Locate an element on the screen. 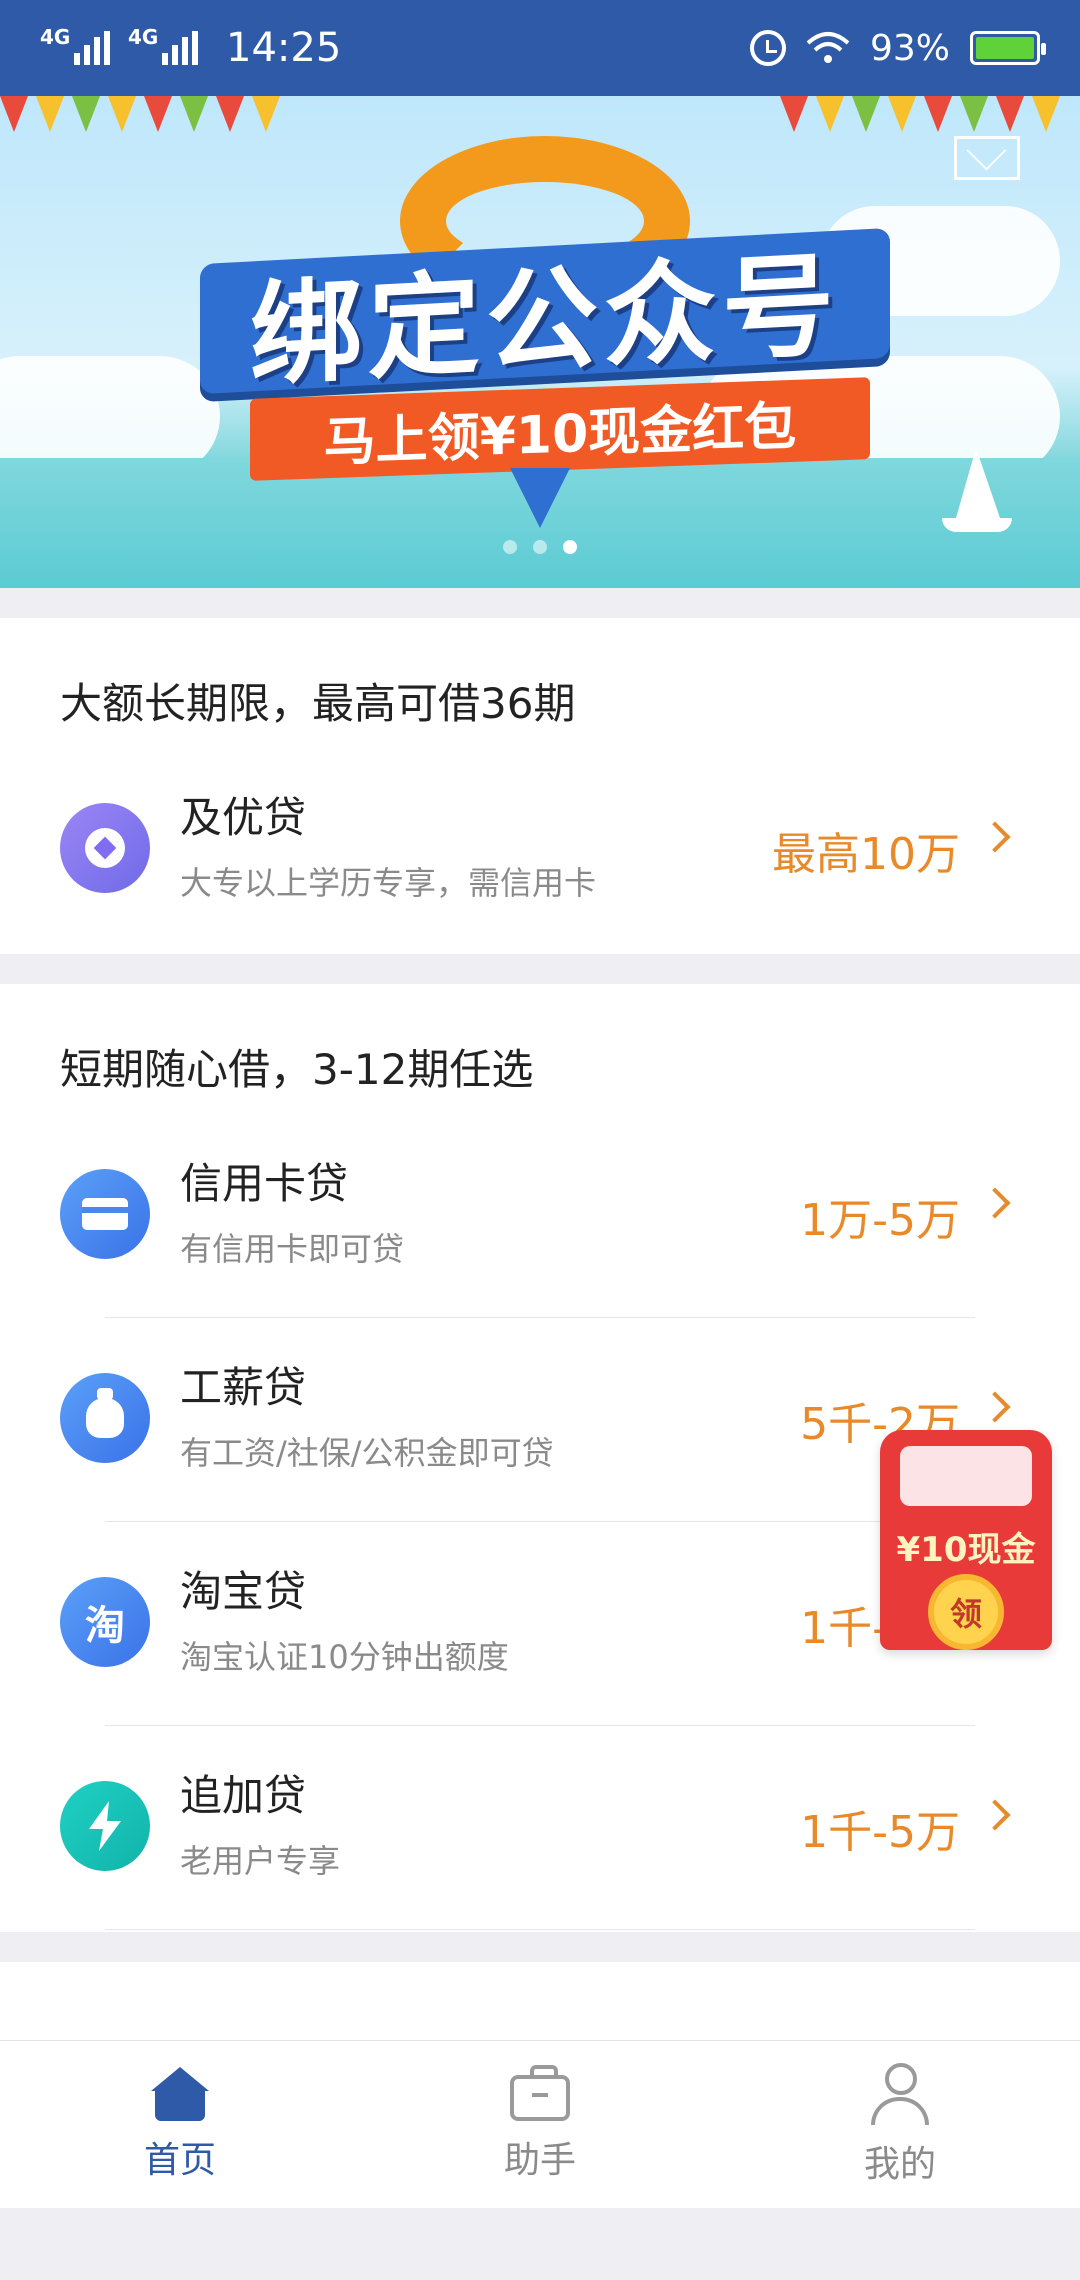 The image size is (1080, 2280). home-icon is located at coordinates (180, 2093).